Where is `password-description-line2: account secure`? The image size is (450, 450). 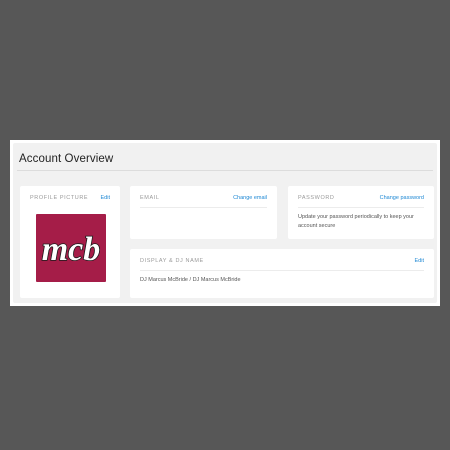 password-description-line2: account secure is located at coordinates (317, 226).